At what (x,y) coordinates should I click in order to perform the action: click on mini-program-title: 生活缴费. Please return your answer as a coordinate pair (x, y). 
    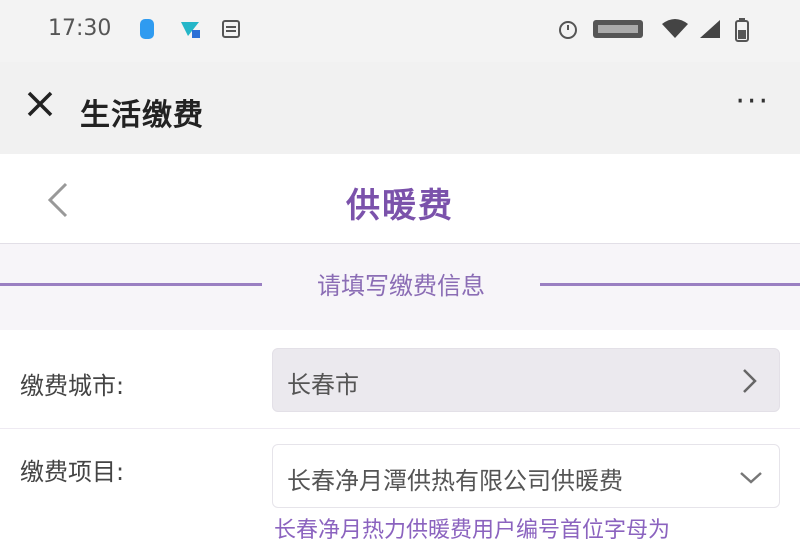
    Looking at the image, I should click on (142, 115).